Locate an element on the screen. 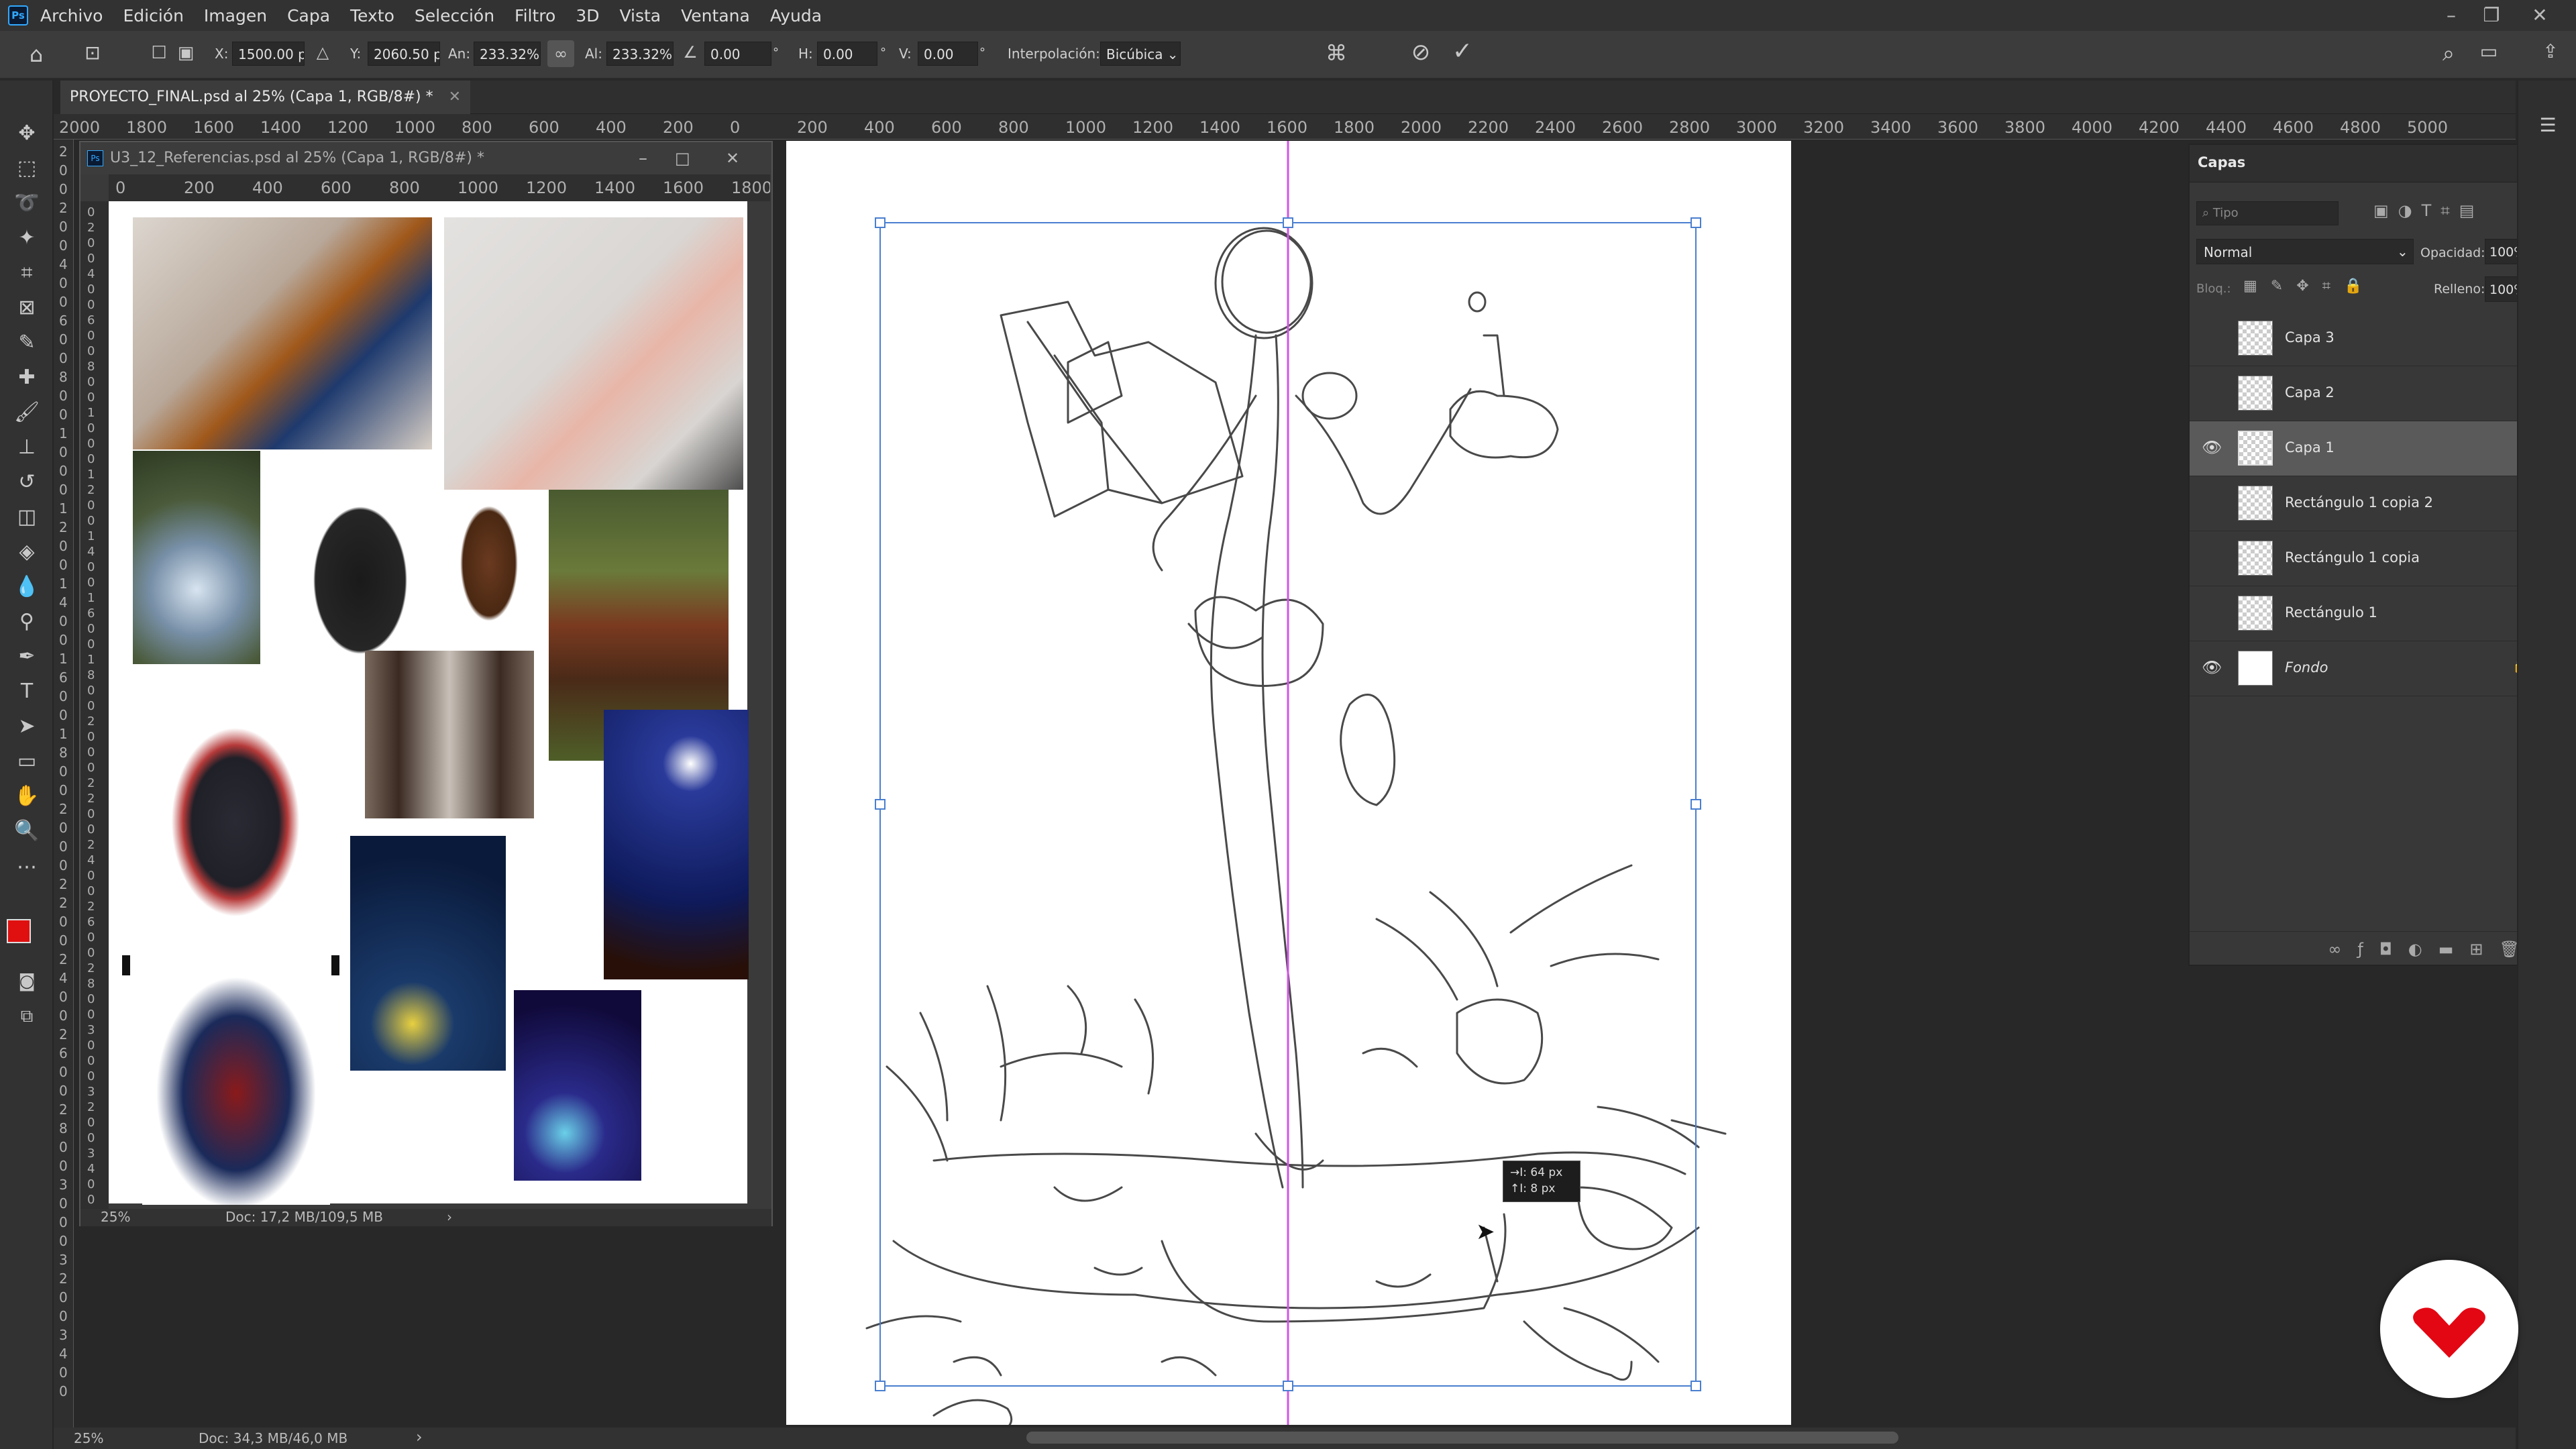  comments-icon: ☰ is located at coordinates (2548, 125).